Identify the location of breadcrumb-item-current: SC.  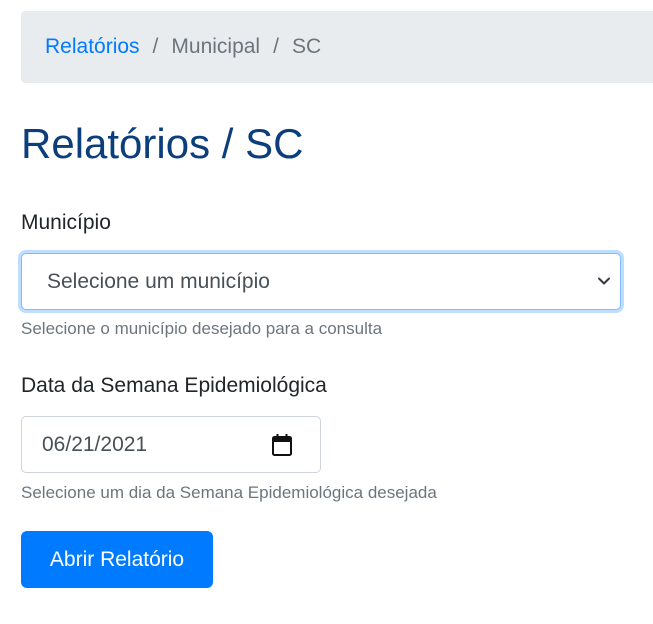
(306, 46).